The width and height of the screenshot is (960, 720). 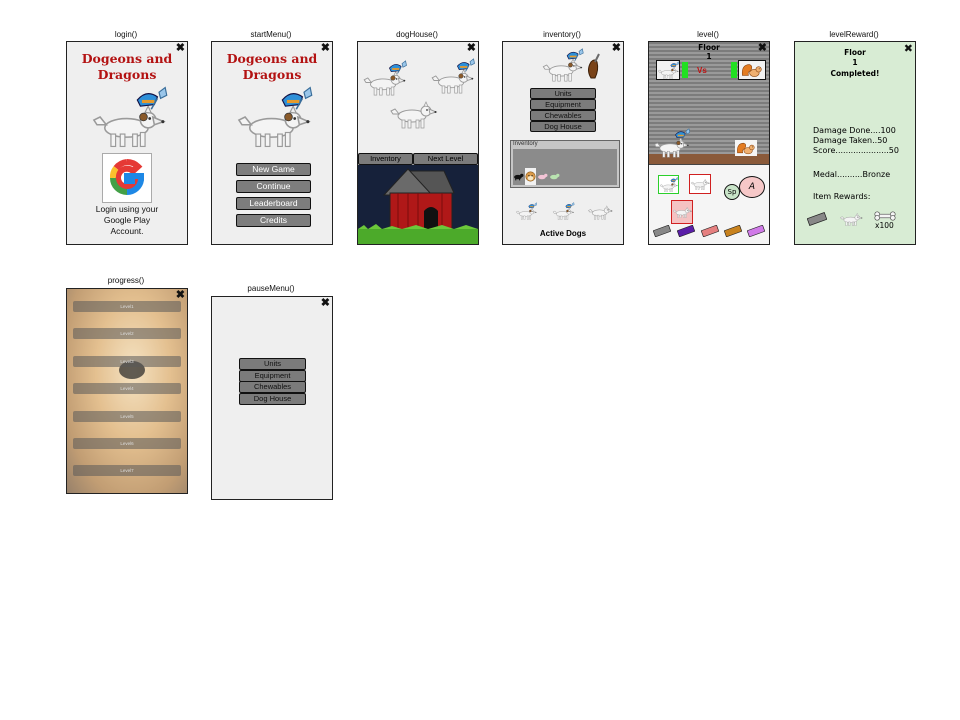 I want to click on level-button-3: Level3, so click(x=127, y=361).